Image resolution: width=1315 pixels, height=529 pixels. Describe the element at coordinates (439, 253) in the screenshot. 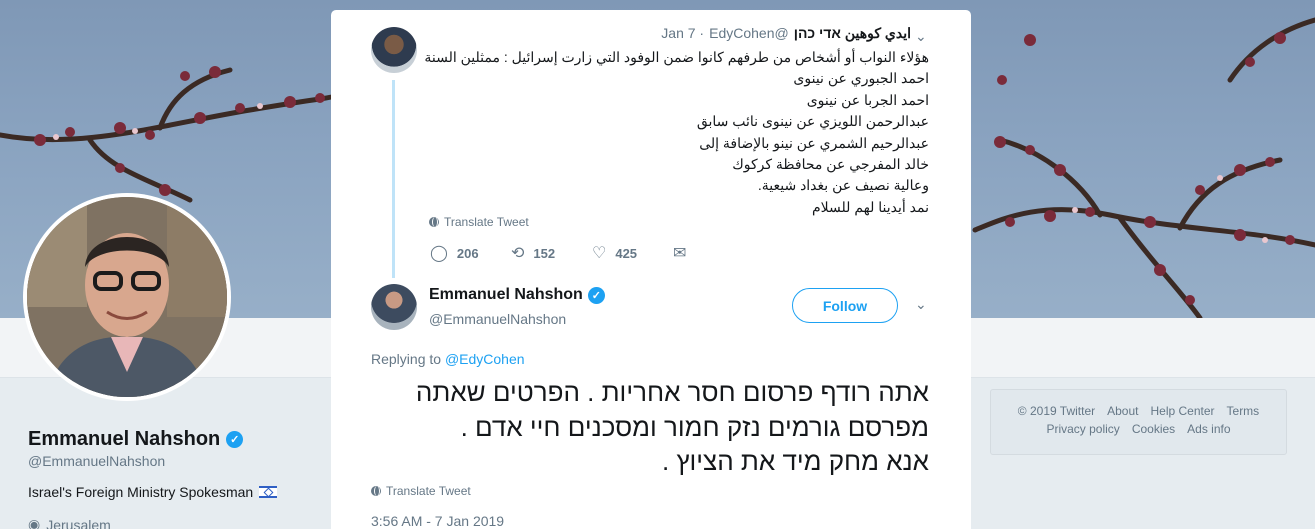

I see `reply-icon: ◯` at that location.